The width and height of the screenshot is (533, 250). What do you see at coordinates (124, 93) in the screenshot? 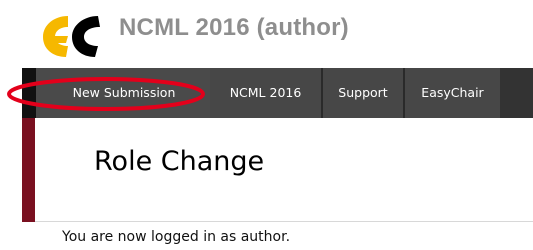
I see `nav-item-new-submission: New Submission` at bounding box center [124, 93].